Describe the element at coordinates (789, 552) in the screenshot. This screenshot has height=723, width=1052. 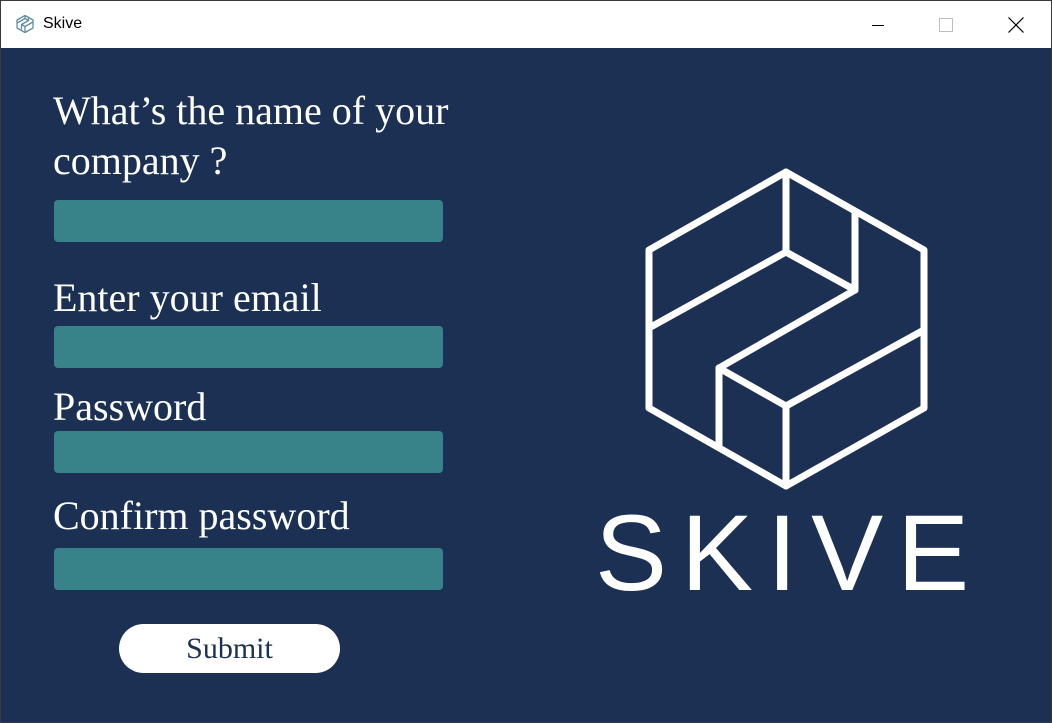
I see `brand-wordmark: SKIVE` at that location.